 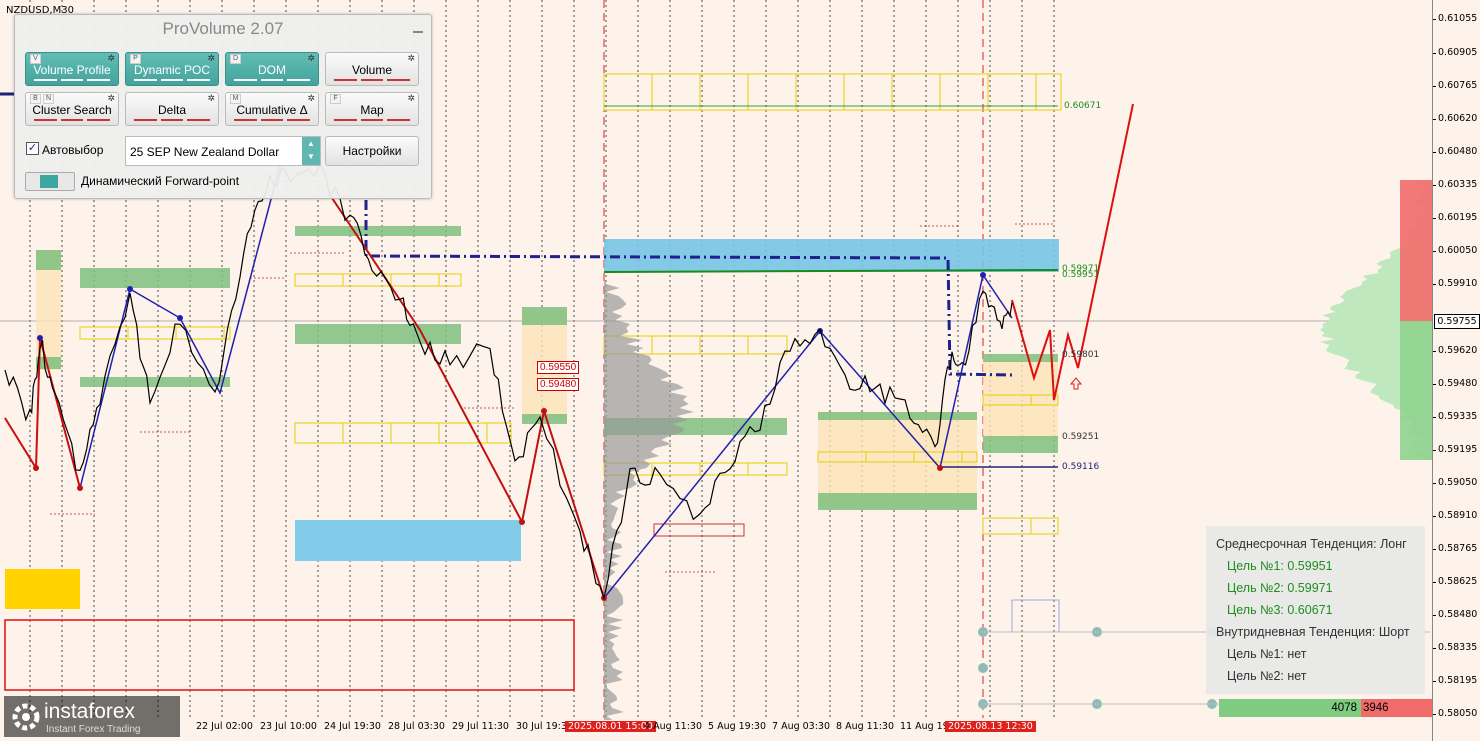 I want to click on price-tick: 0.58910, so click(x=1457, y=515).